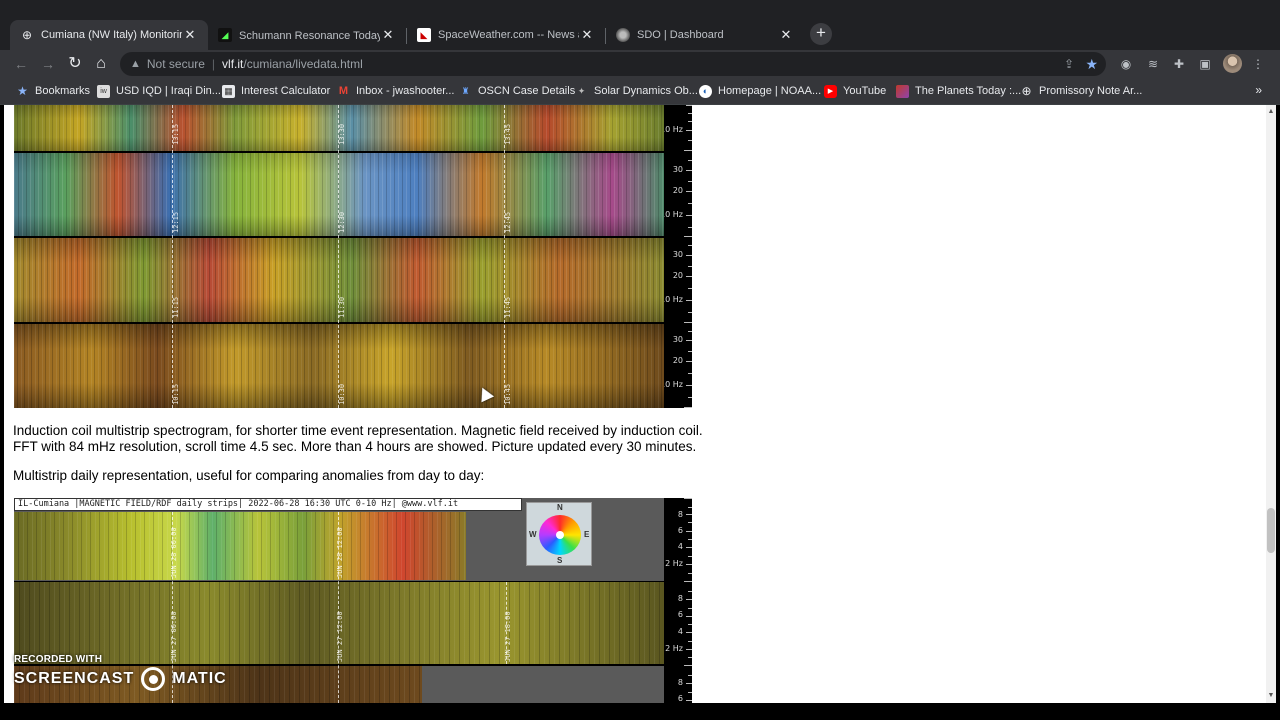 This screenshot has height=720, width=1280. Describe the element at coordinates (560, 535) in the screenshot. I see `rdf-center` at that location.